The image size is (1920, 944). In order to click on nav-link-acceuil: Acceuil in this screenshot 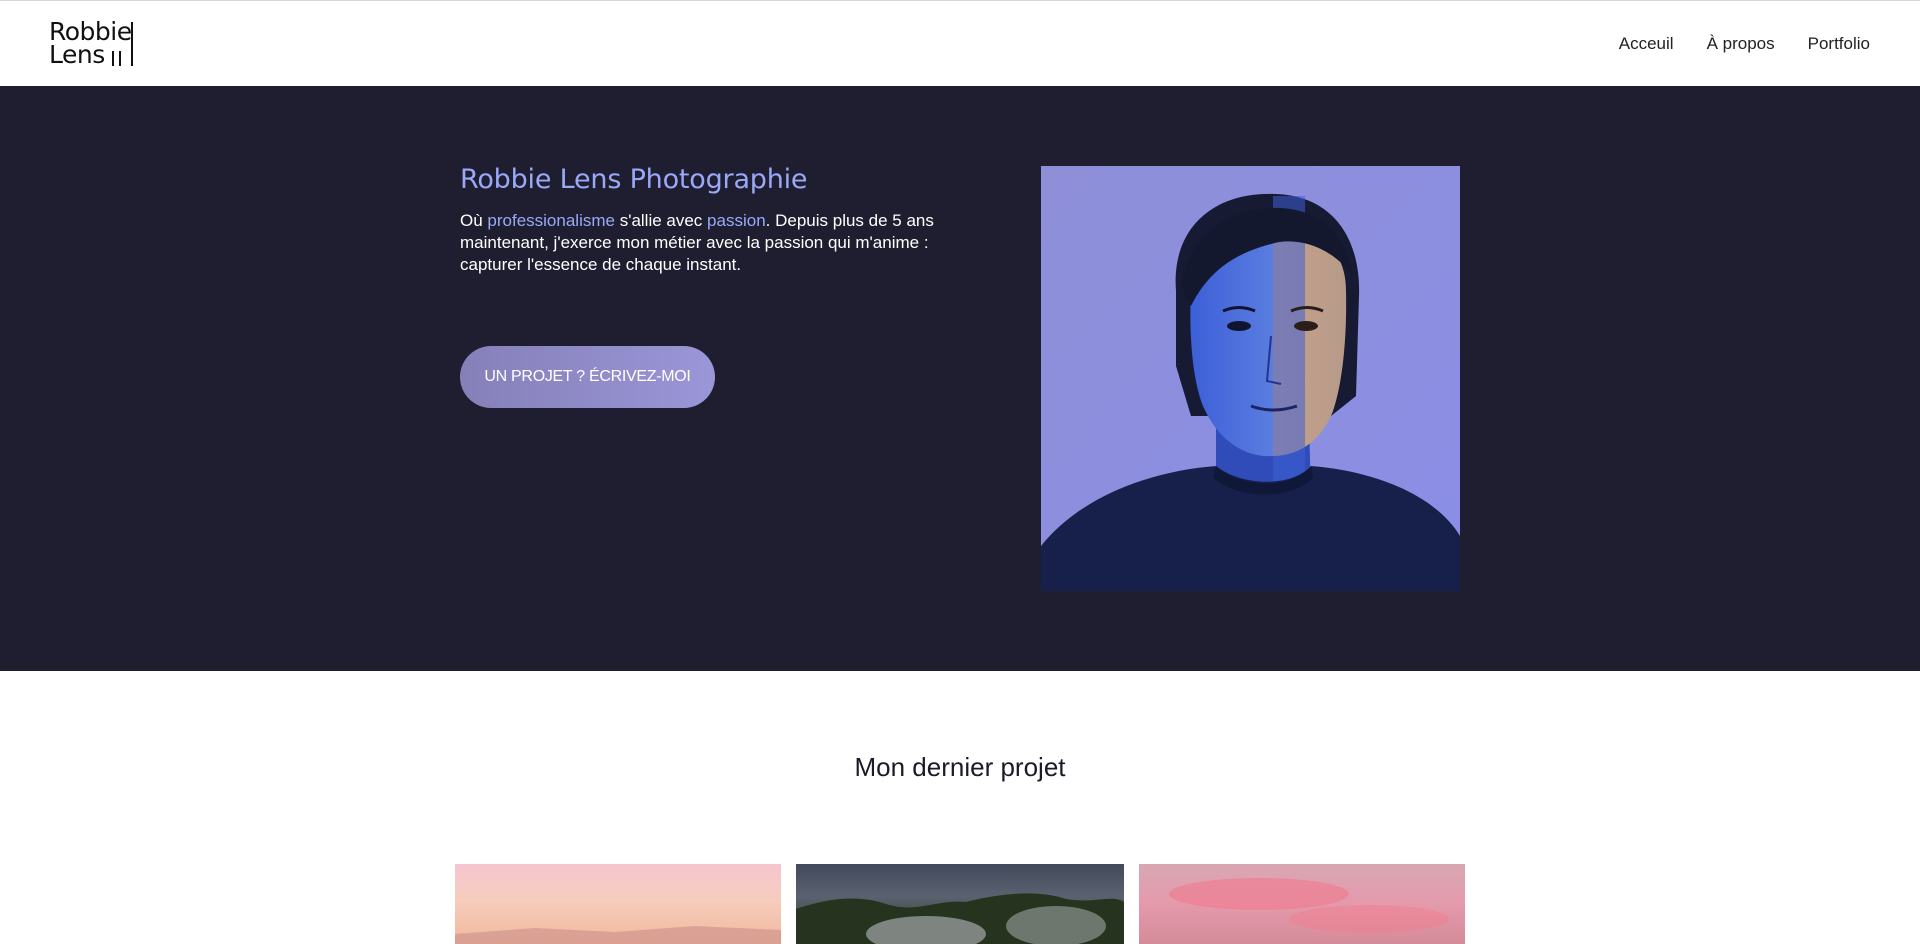, I will do `click(1646, 44)`.